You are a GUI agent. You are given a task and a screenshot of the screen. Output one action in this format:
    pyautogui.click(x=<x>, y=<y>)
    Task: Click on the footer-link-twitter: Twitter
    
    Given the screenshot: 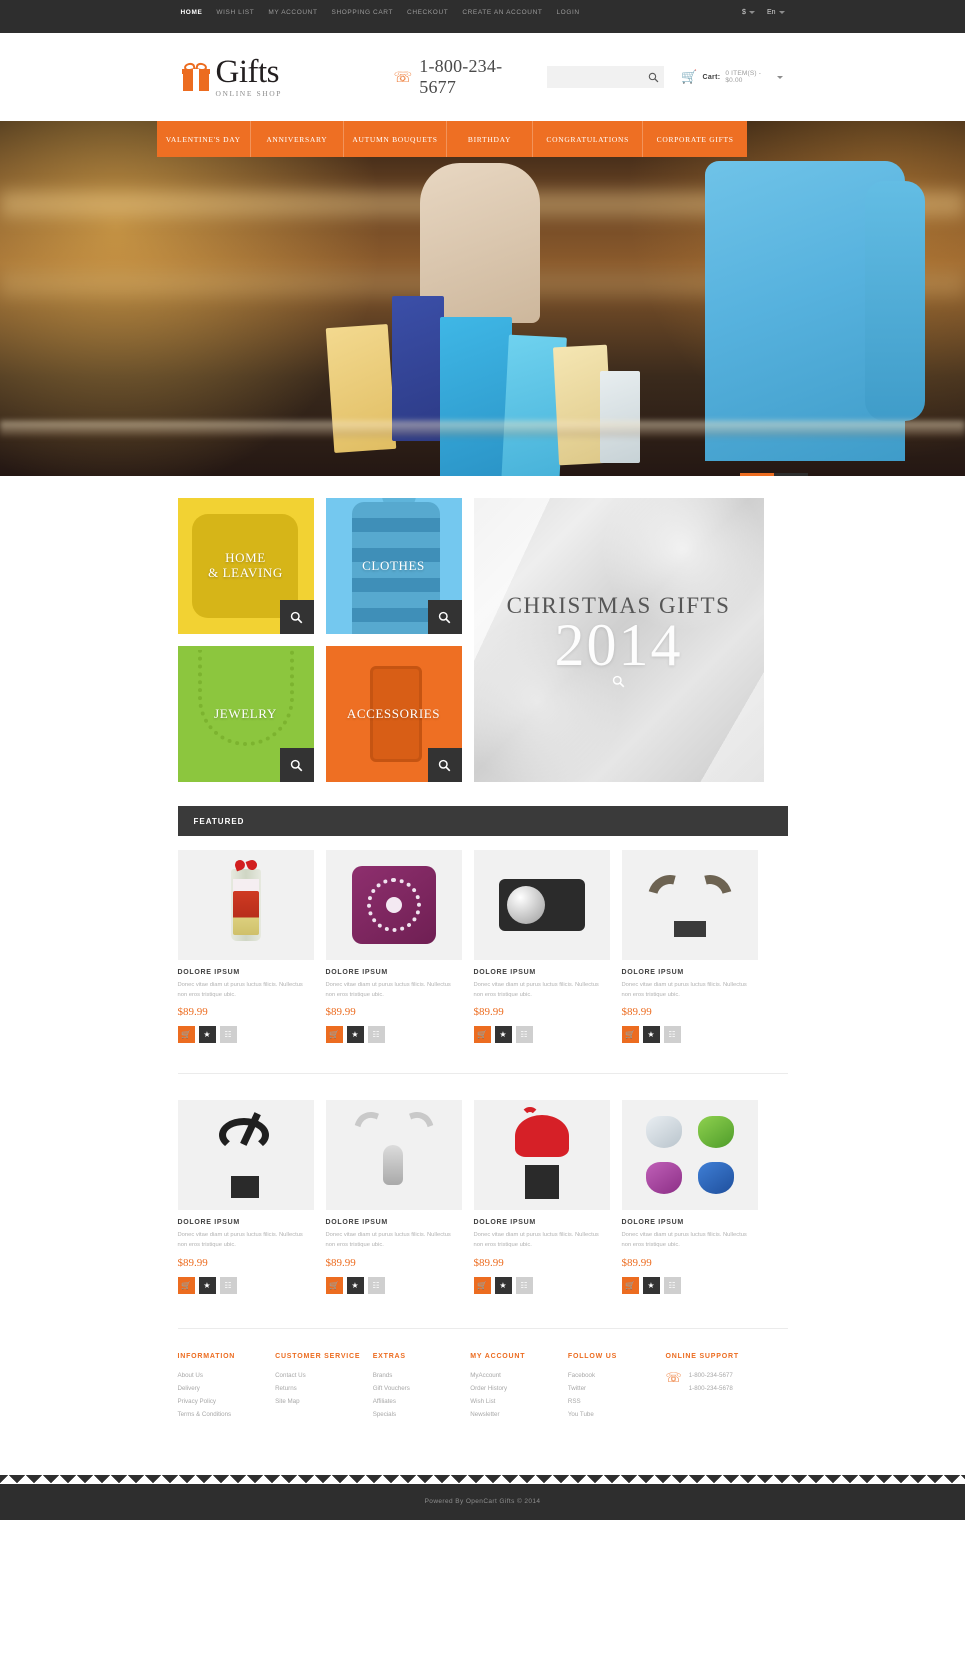 What is the action you would take?
    pyautogui.click(x=617, y=1388)
    